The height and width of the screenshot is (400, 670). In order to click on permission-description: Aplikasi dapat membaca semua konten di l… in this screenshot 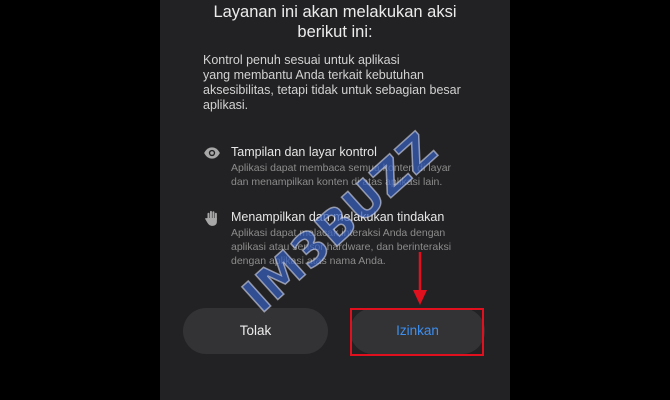, I will do `click(341, 175)`.